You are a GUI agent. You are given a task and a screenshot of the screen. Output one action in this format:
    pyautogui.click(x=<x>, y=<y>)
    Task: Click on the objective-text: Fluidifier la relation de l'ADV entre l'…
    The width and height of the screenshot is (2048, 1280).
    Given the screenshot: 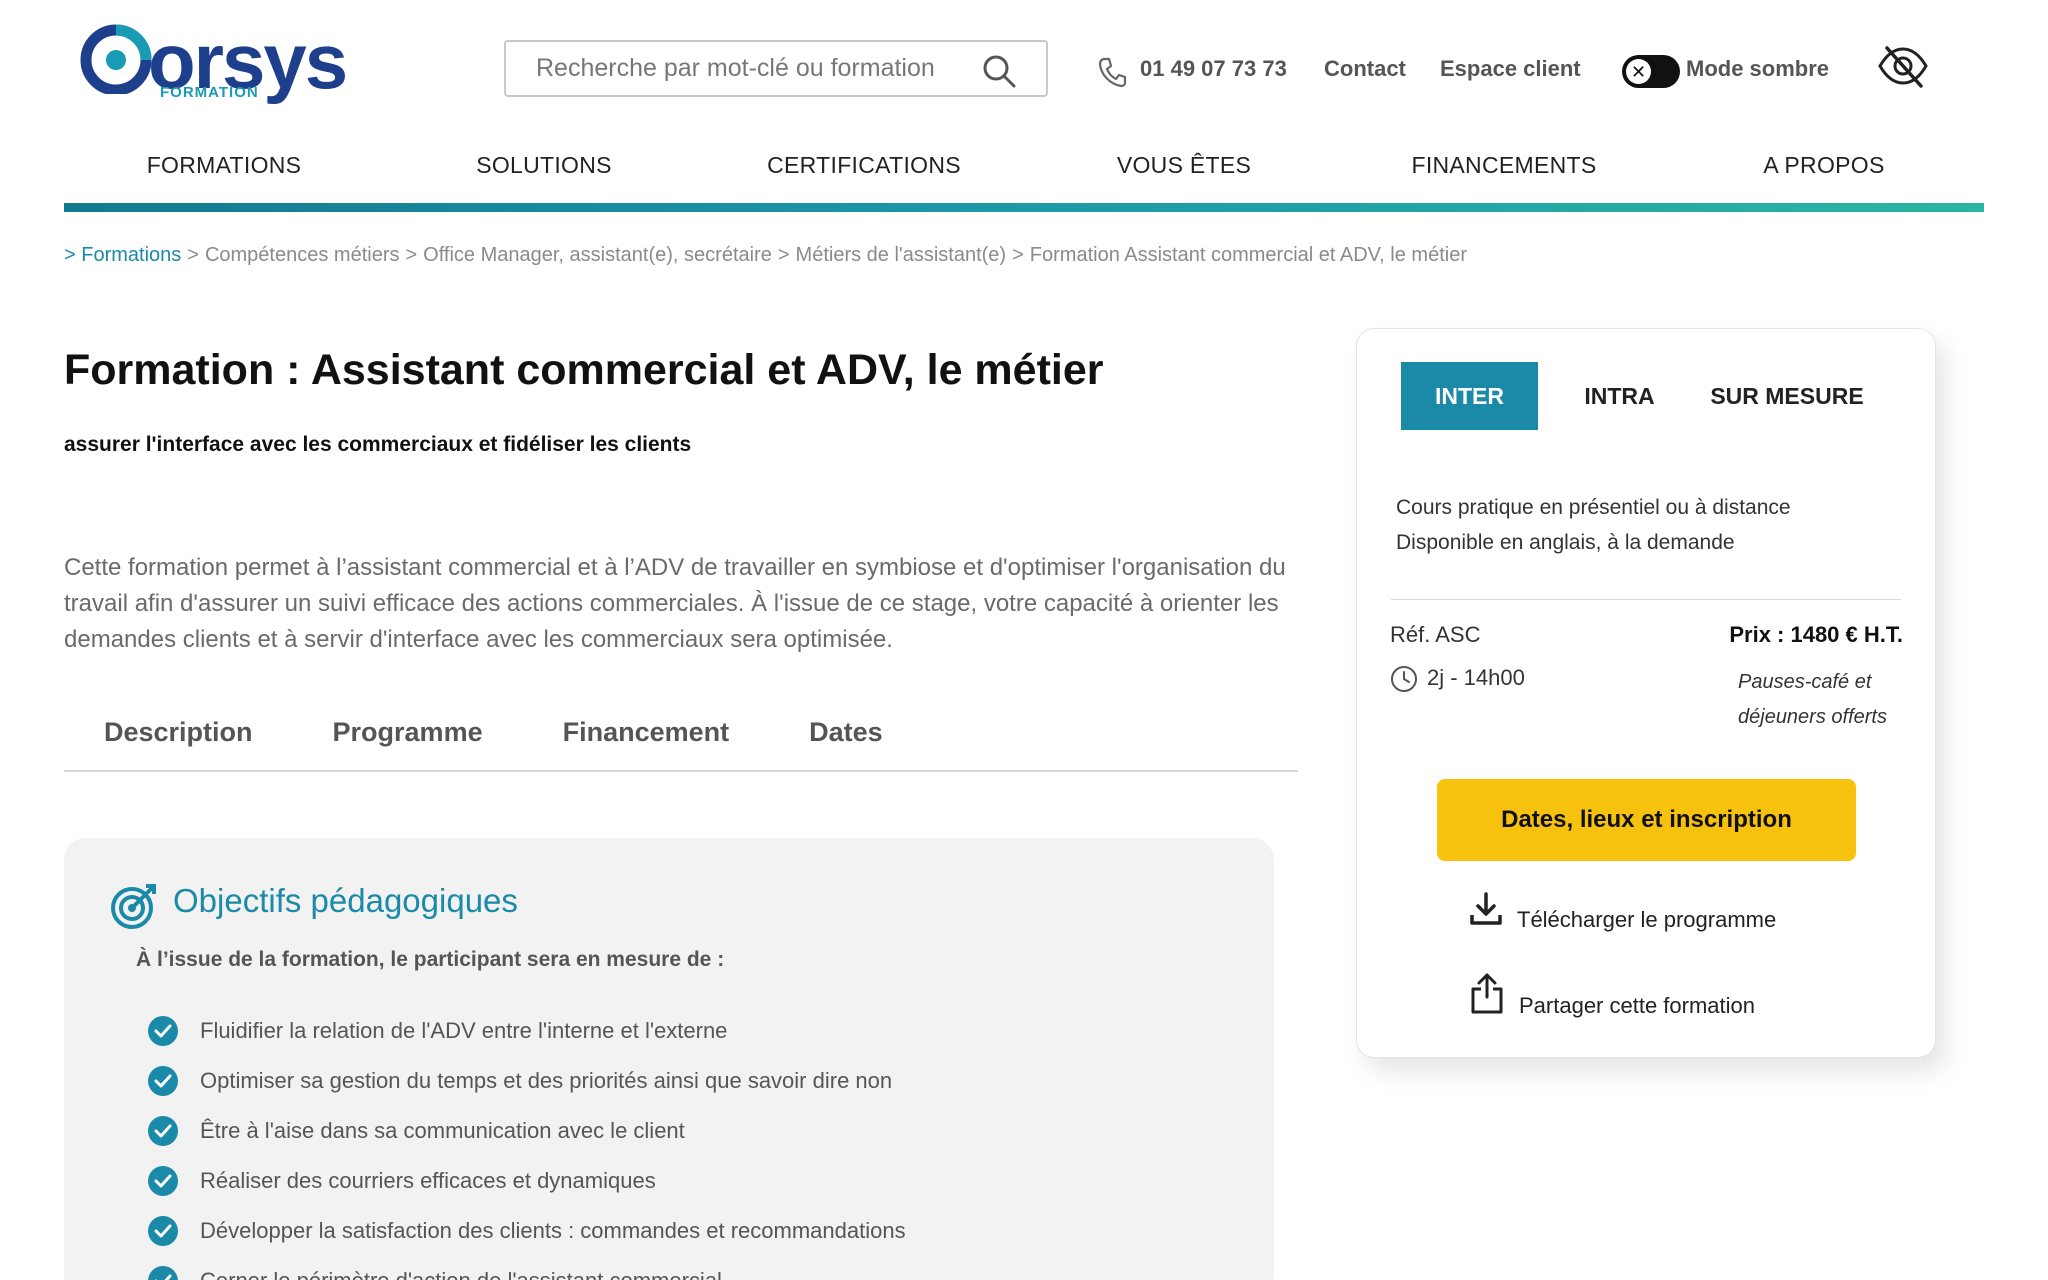 What is the action you would take?
    pyautogui.click(x=464, y=1030)
    